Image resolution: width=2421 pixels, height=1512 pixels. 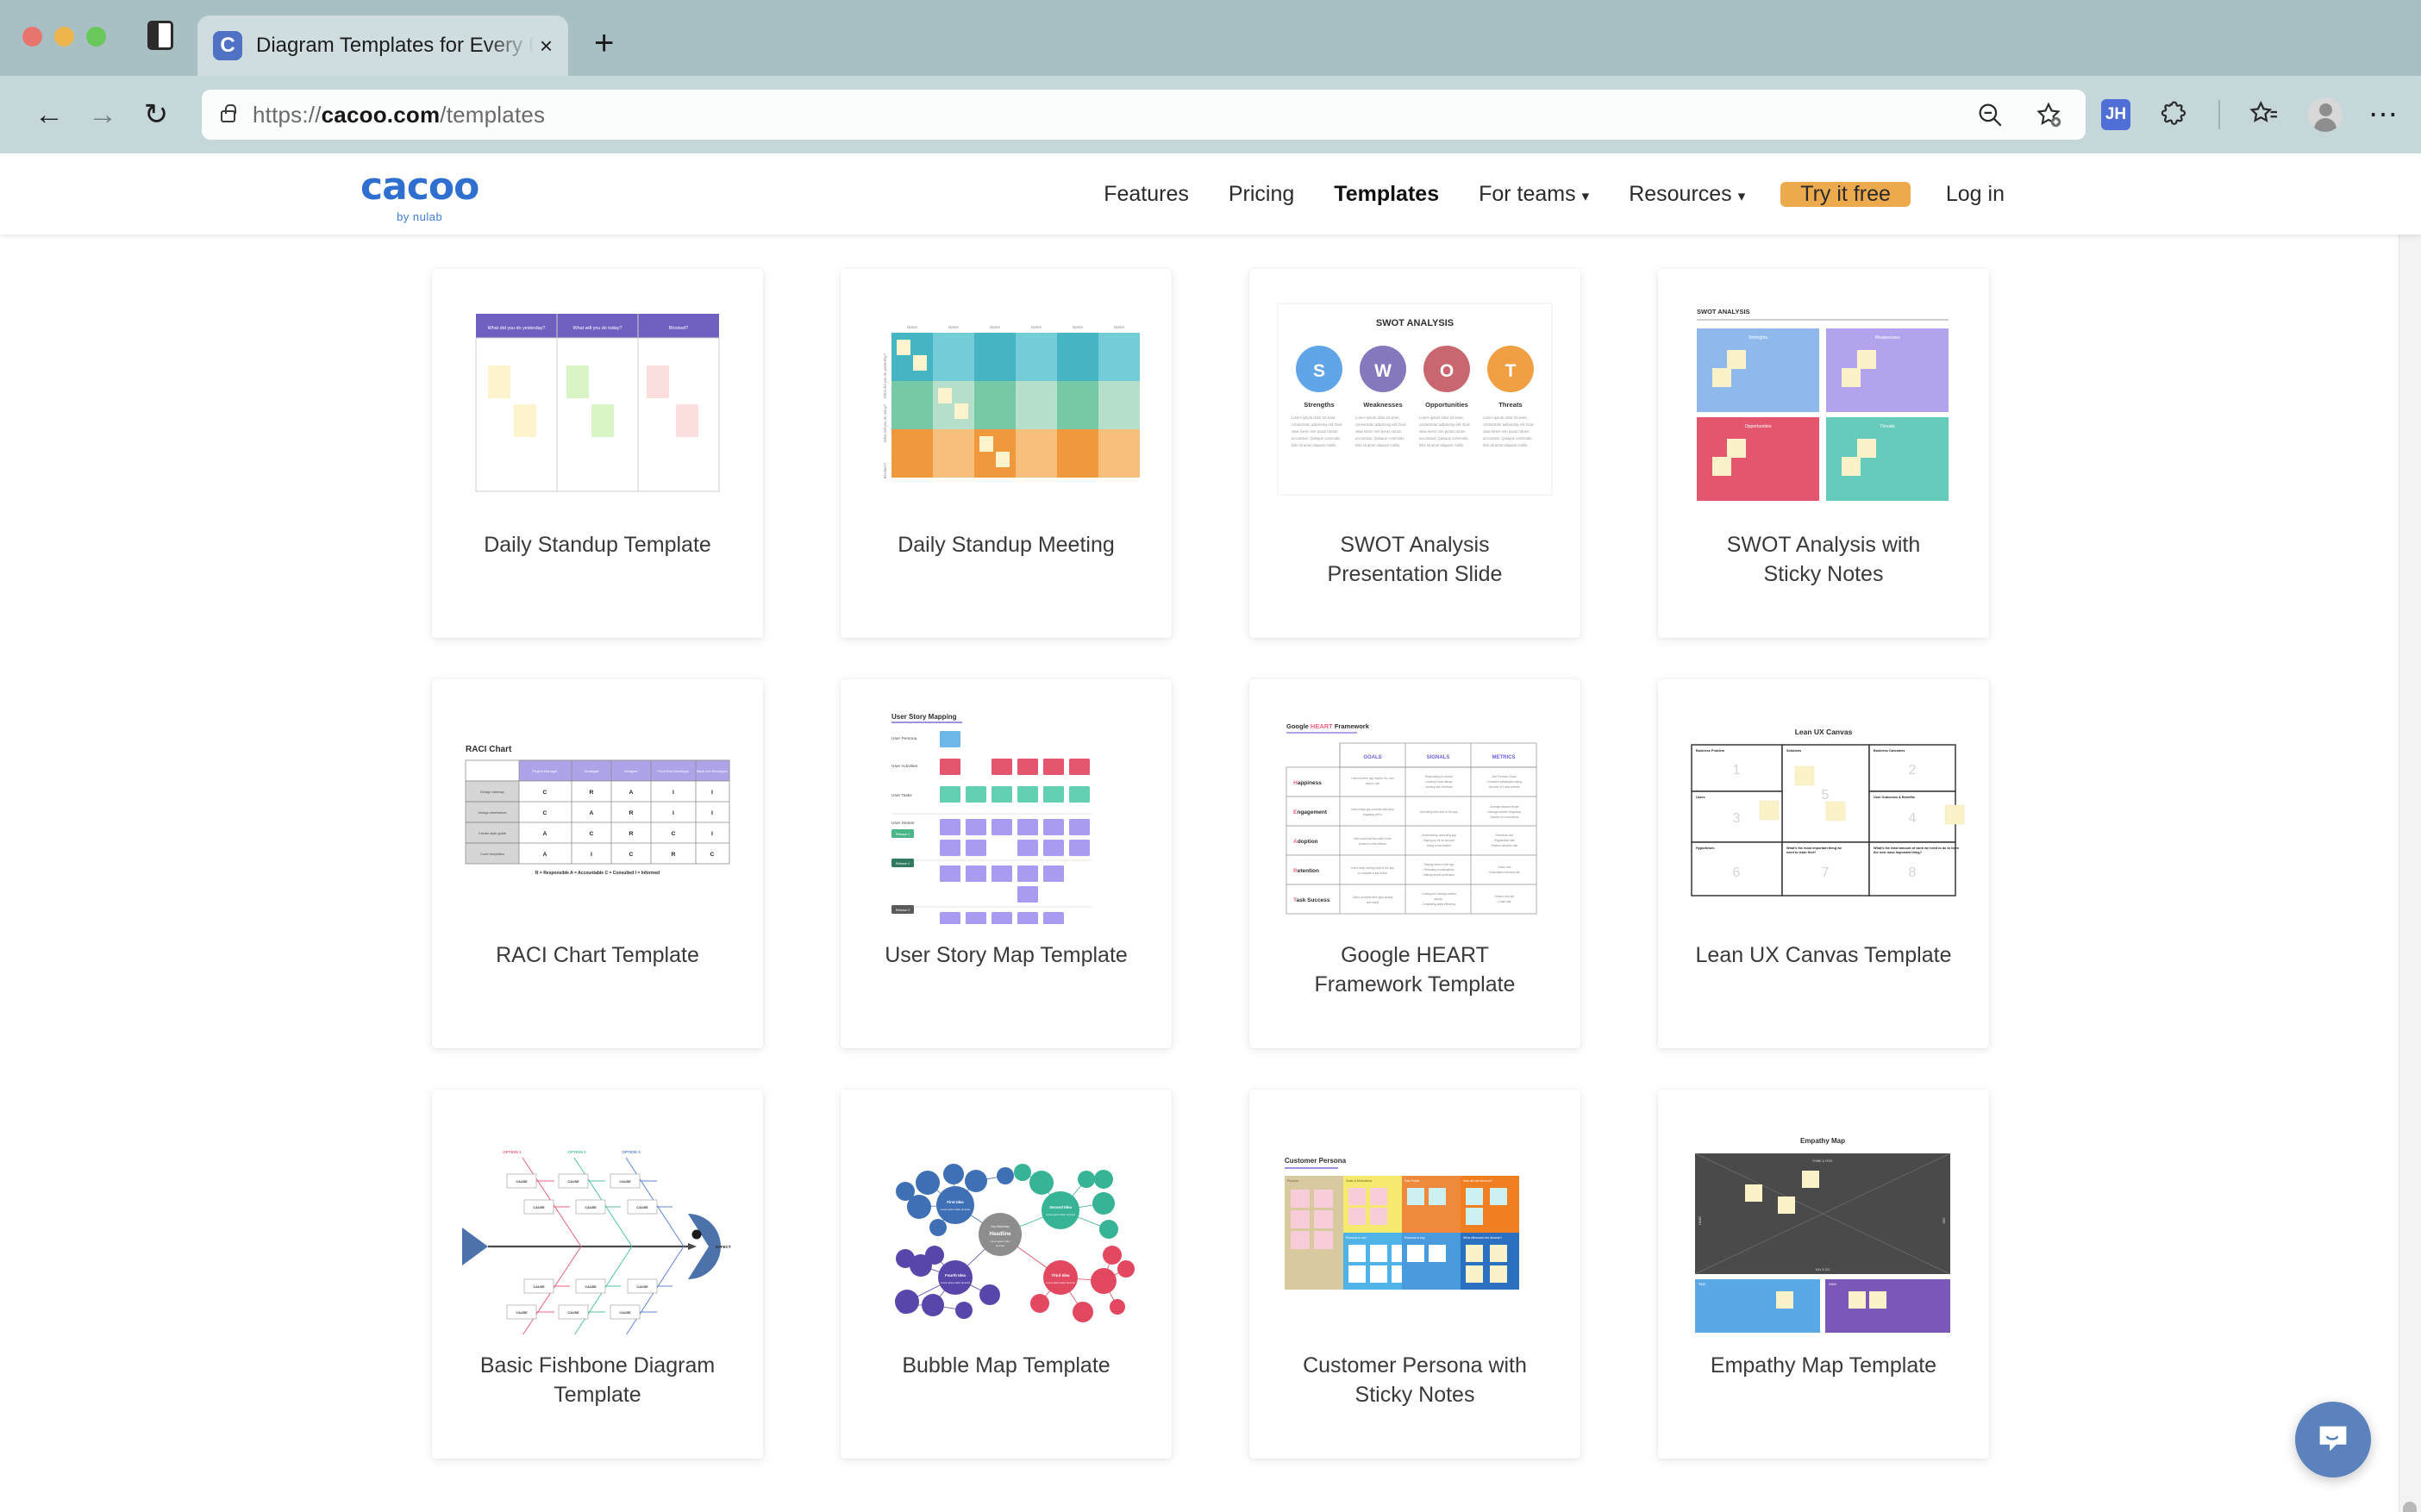 What do you see at coordinates (1482, 1238) in the screenshot?
I see `svg-text: What influences her decision?` at bounding box center [1482, 1238].